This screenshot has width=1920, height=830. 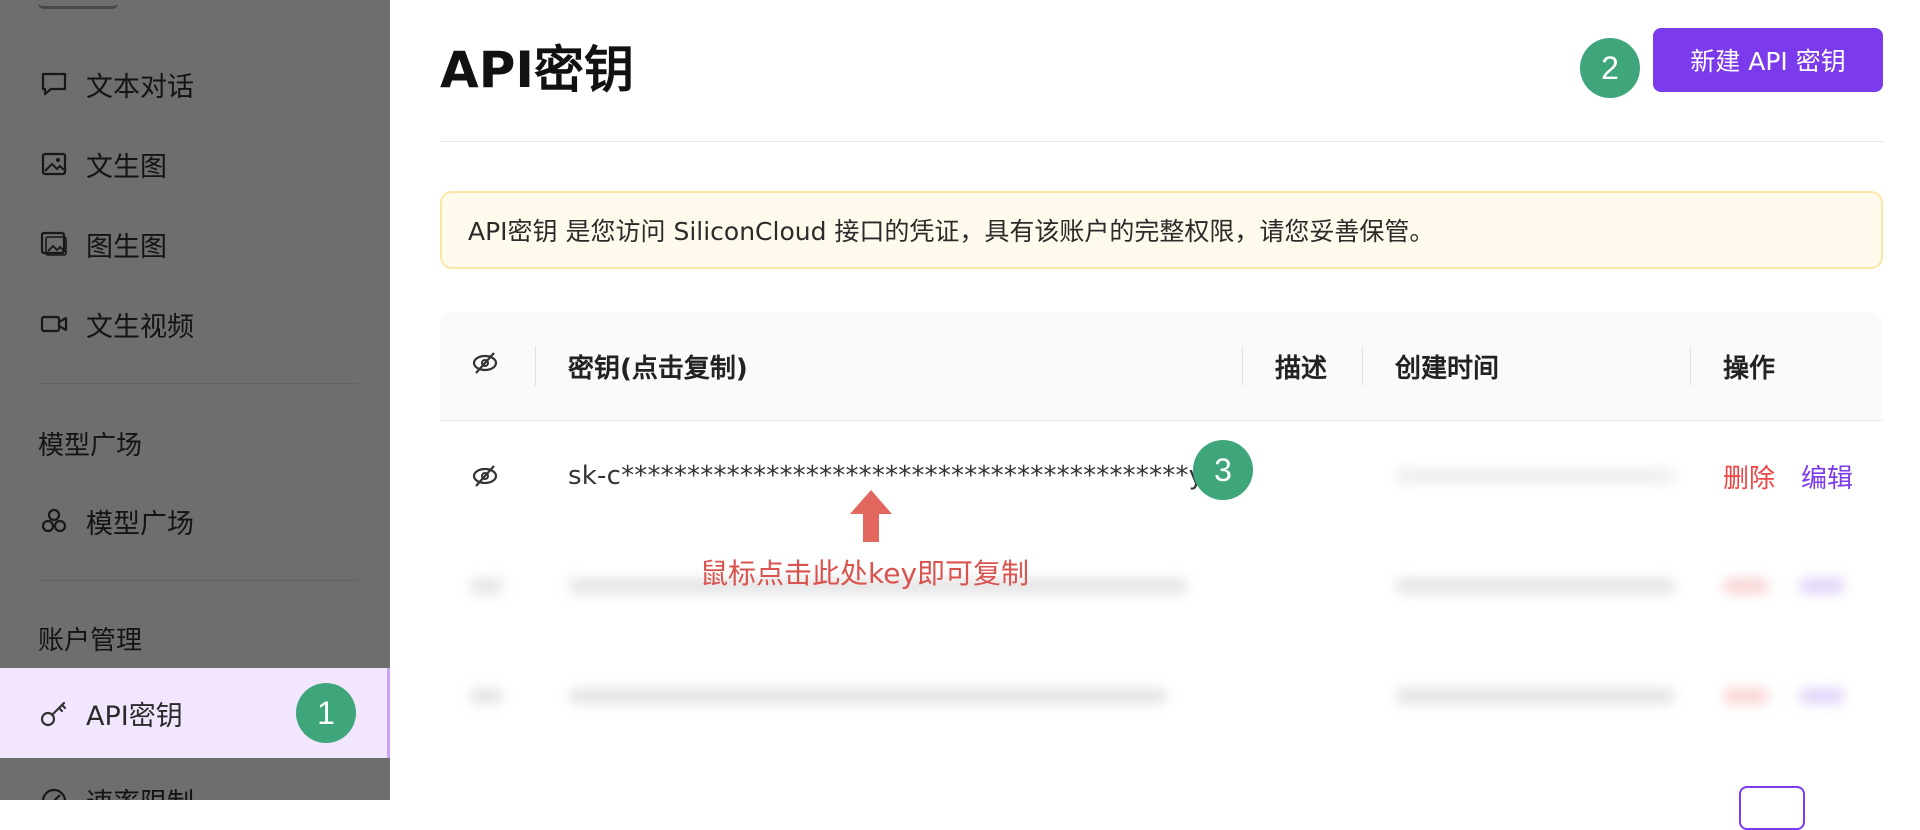 I want to click on sidebar-item-models: 模型广场, so click(x=195, y=521).